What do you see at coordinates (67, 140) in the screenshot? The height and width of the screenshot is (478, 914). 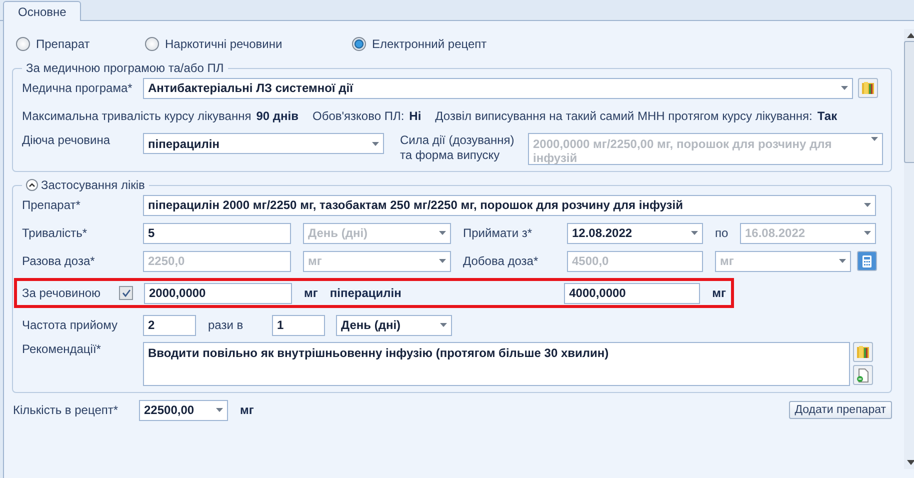 I see `field-label: Діюча речовина` at bounding box center [67, 140].